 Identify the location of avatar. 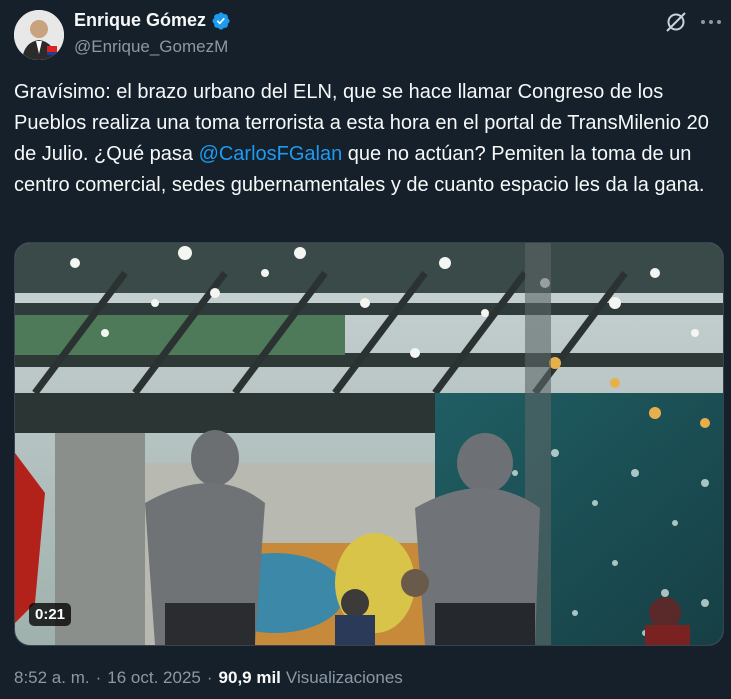
(39, 35).